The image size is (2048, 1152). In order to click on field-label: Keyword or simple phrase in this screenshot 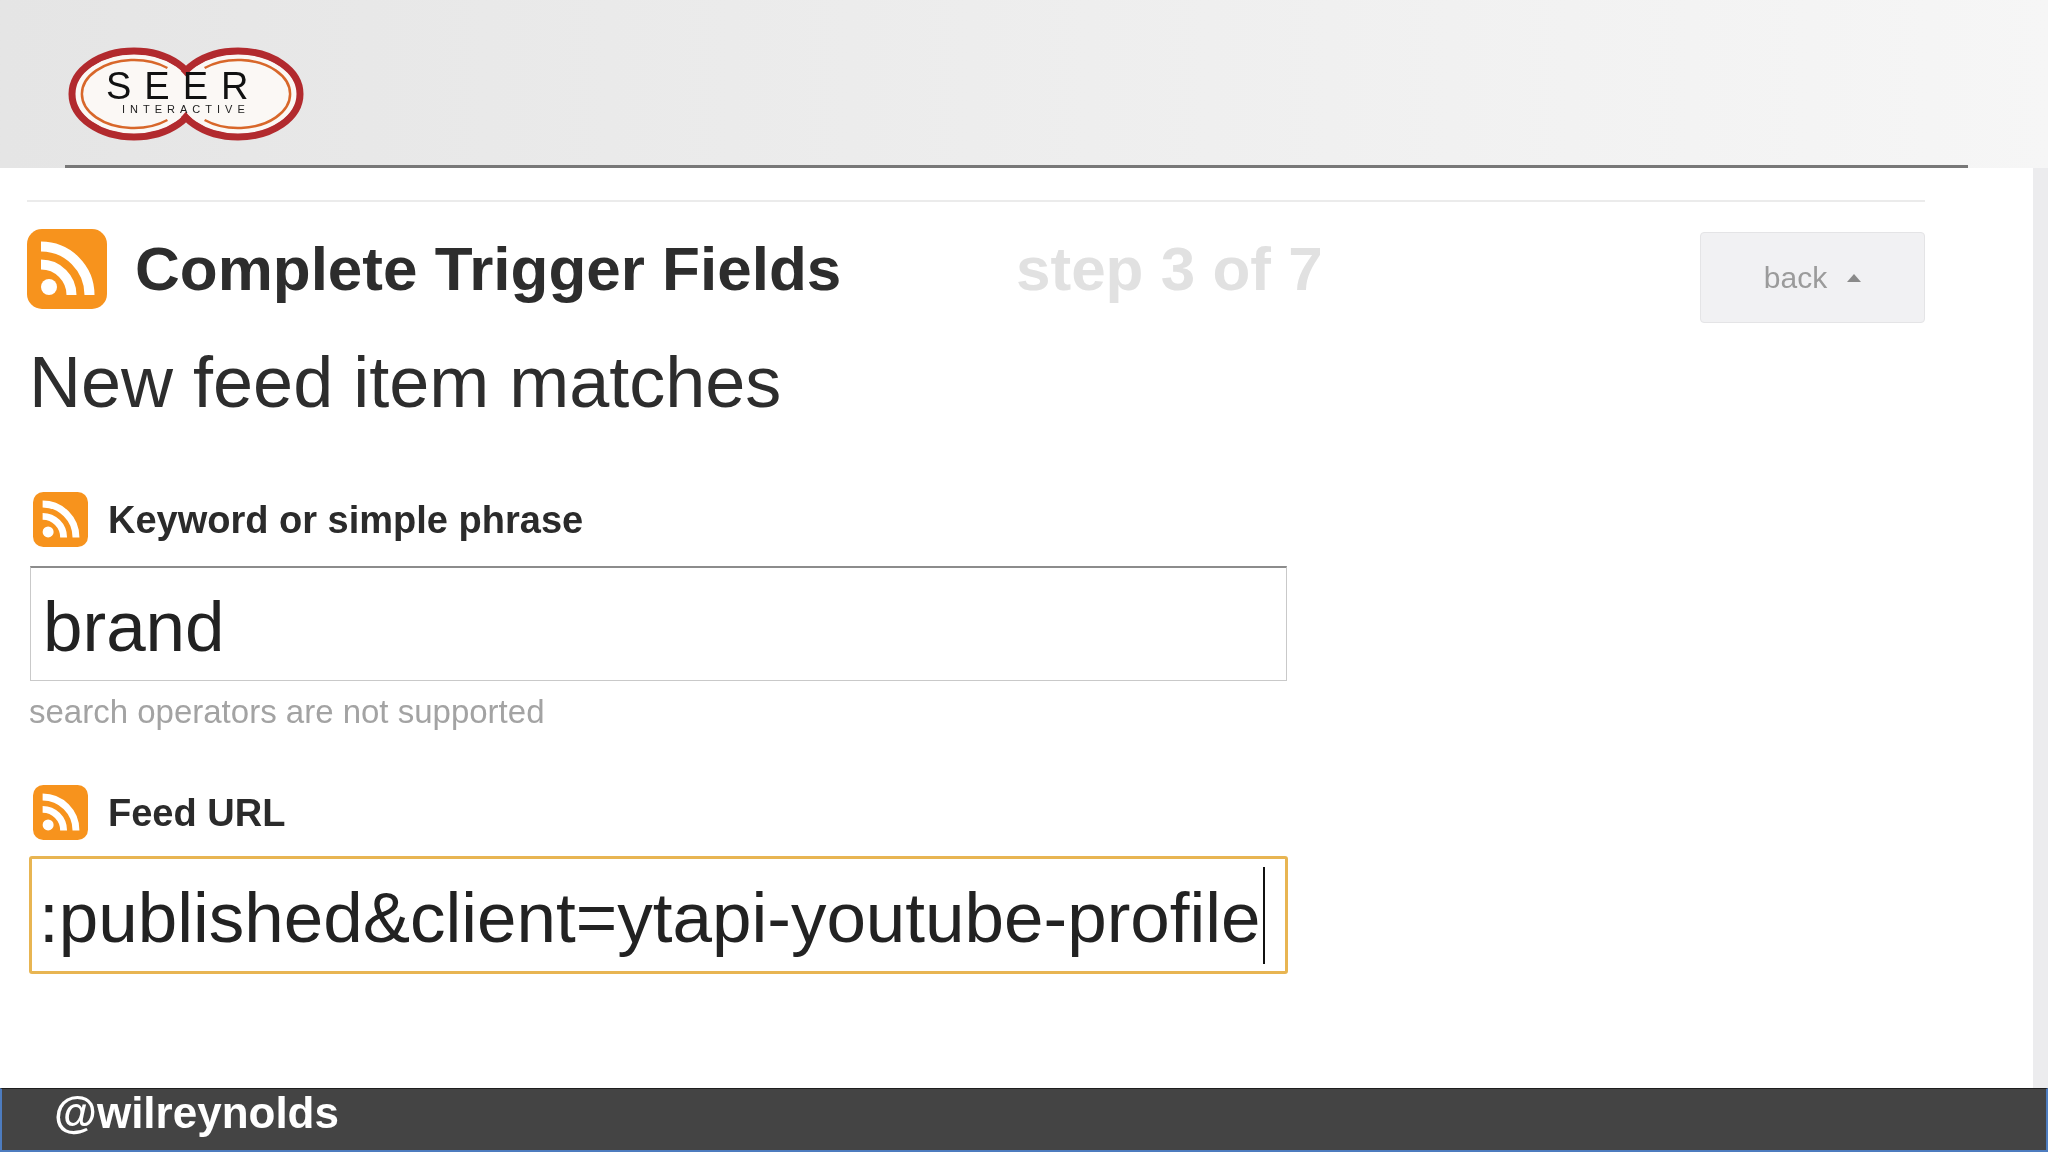, I will do `click(346, 519)`.